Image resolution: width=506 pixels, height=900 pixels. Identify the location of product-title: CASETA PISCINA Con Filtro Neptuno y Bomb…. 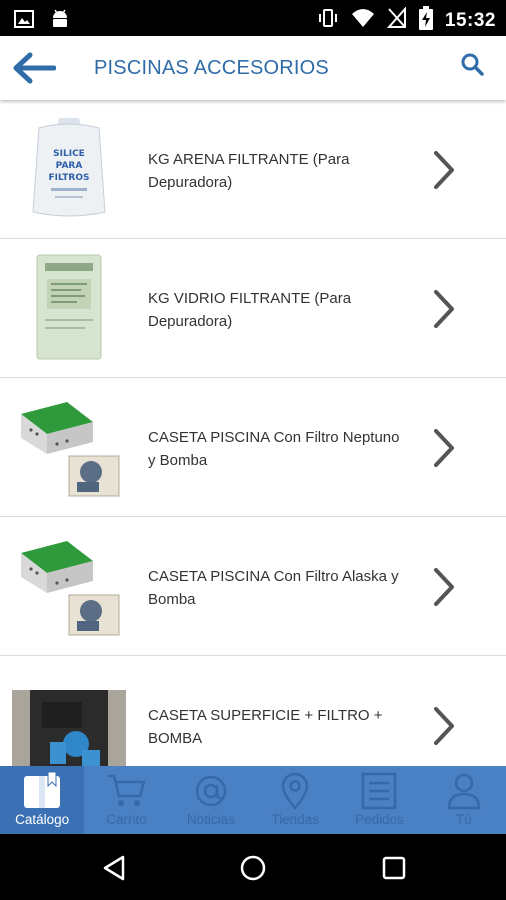
(274, 449).